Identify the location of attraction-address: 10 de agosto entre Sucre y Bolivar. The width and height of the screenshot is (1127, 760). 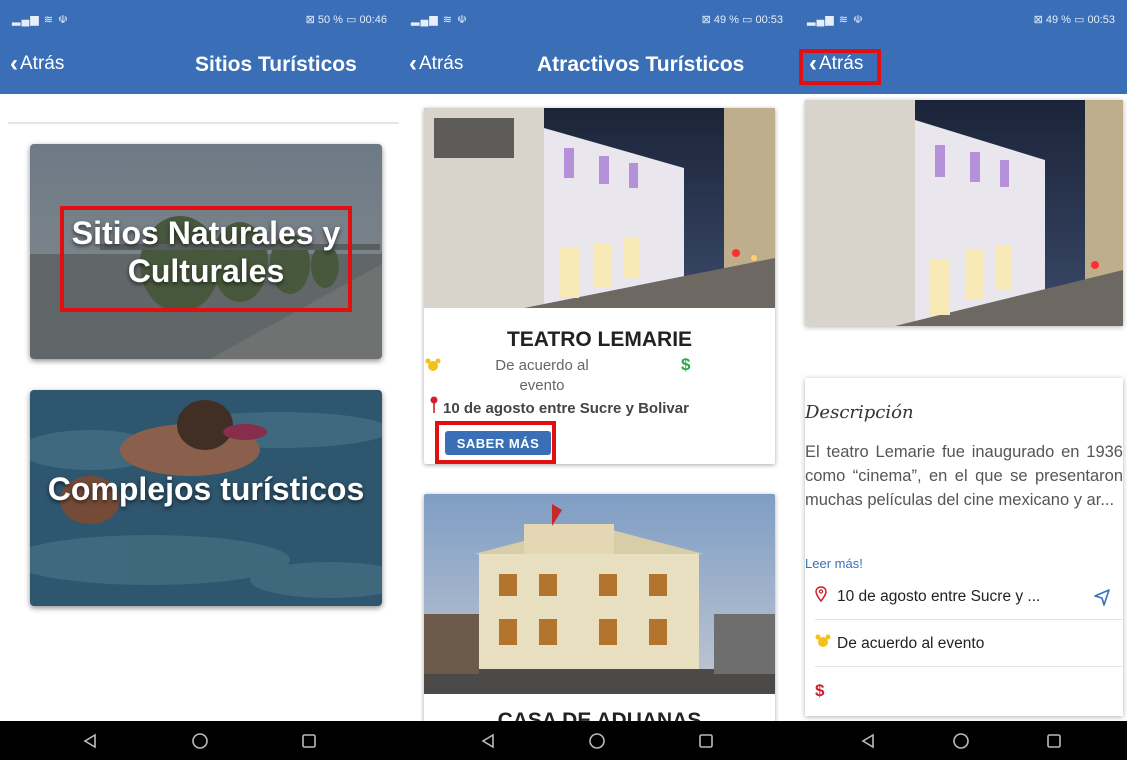
(566, 408).